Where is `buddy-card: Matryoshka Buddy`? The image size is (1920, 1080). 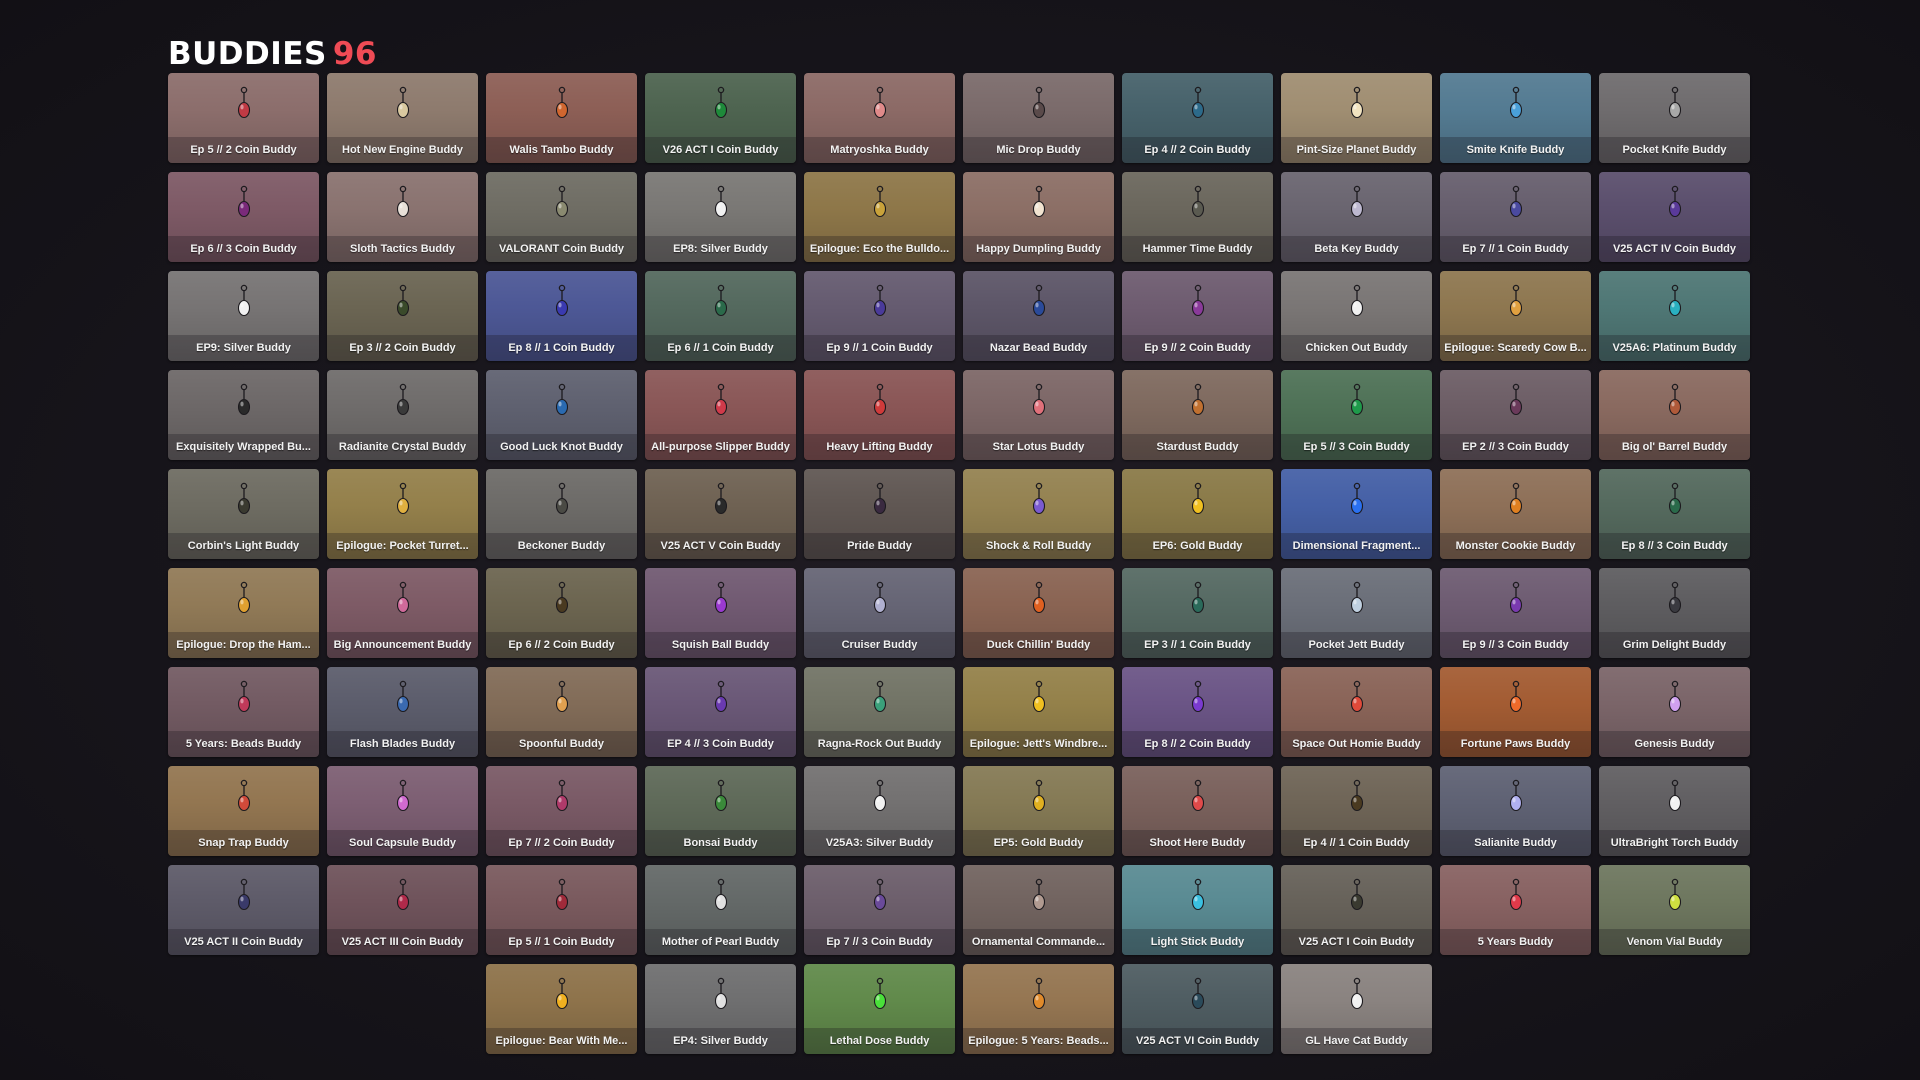 buddy-card: Matryoshka Buddy is located at coordinates (879, 118).